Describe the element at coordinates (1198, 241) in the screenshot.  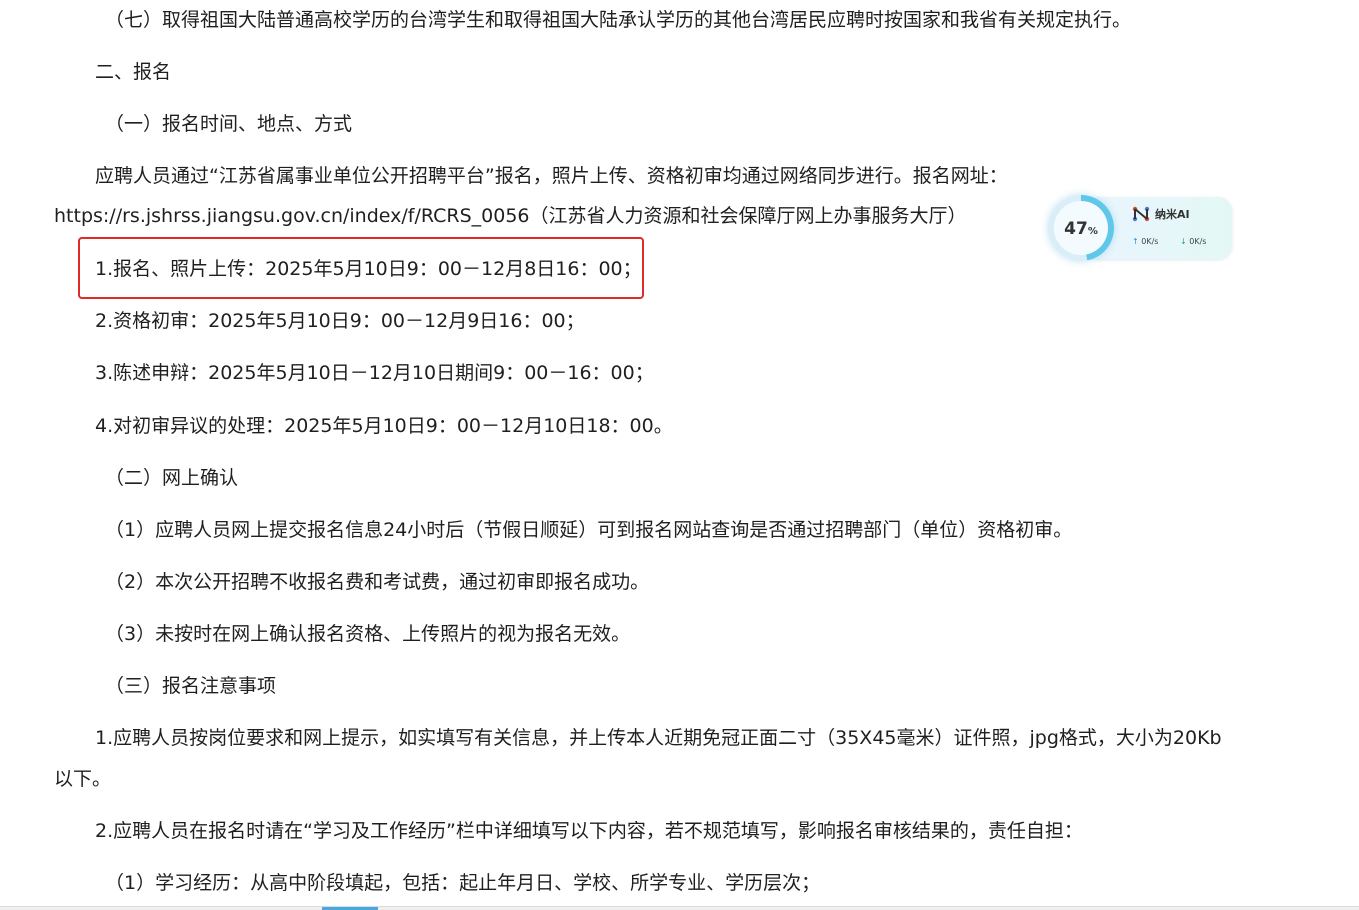
I see `download-speed-value: 0K/s` at that location.